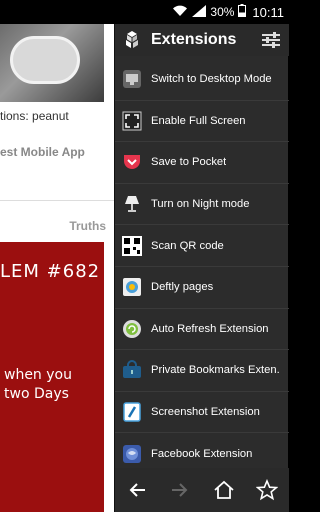 Image resolution: width=320 pixels, height=512 pixels. I want to click on clock: 10:11, so click(268, 12).